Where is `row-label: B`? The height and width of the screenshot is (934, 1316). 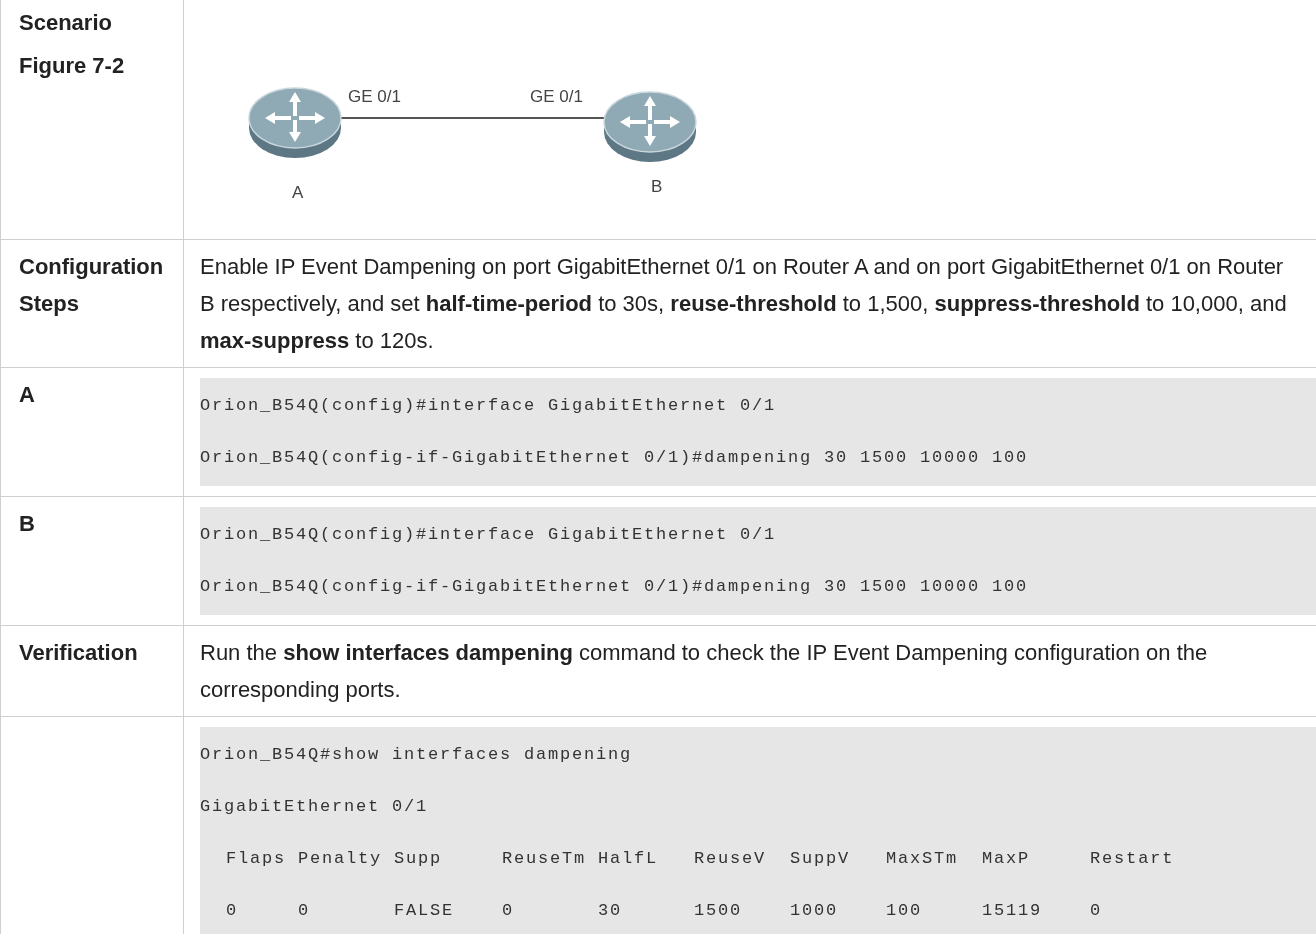
row-label: B is located at coordinates (27, 523).